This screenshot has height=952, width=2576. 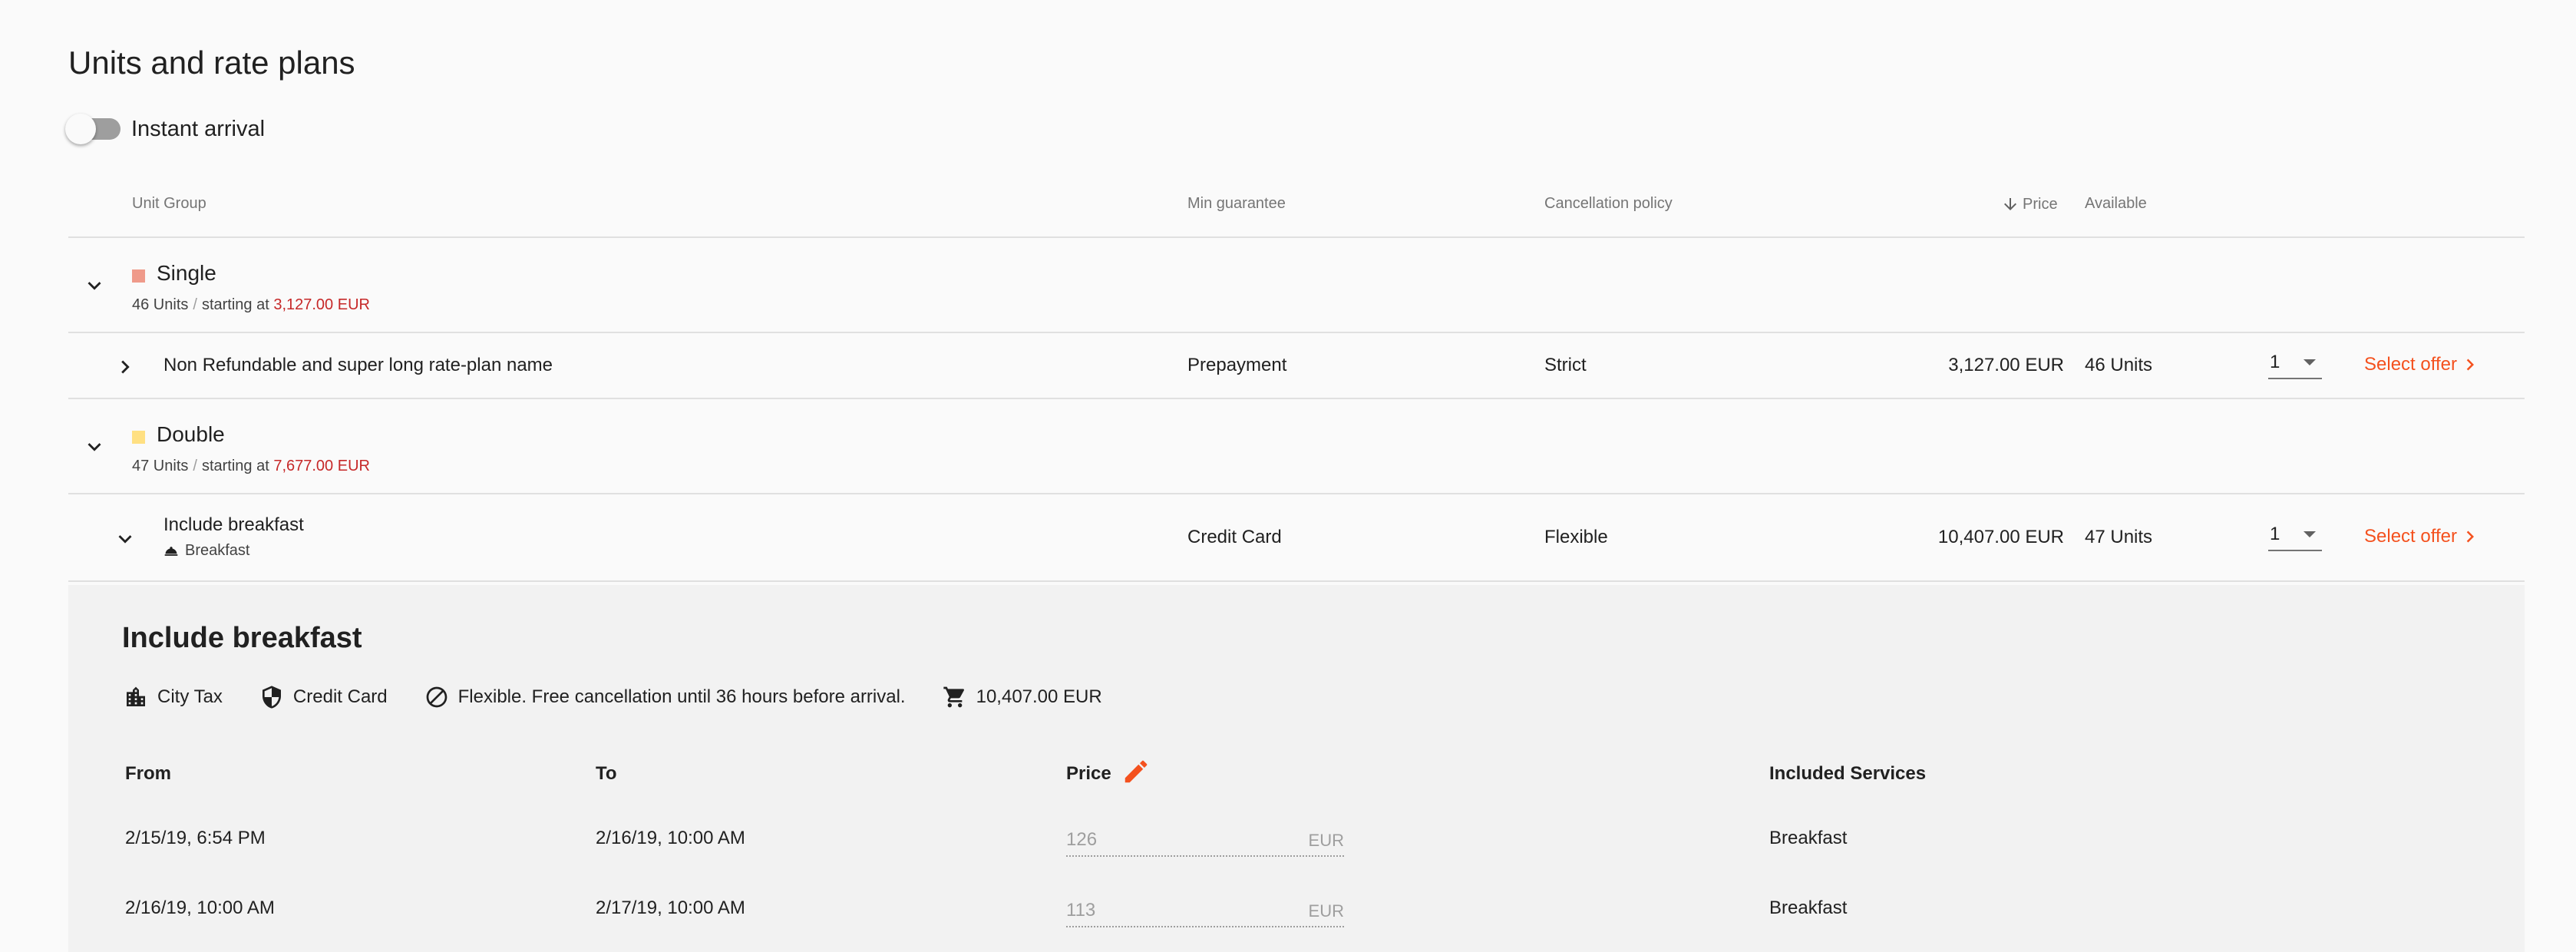 I want to click on page-title: Units and rate plans, so click(x=211, y=63).